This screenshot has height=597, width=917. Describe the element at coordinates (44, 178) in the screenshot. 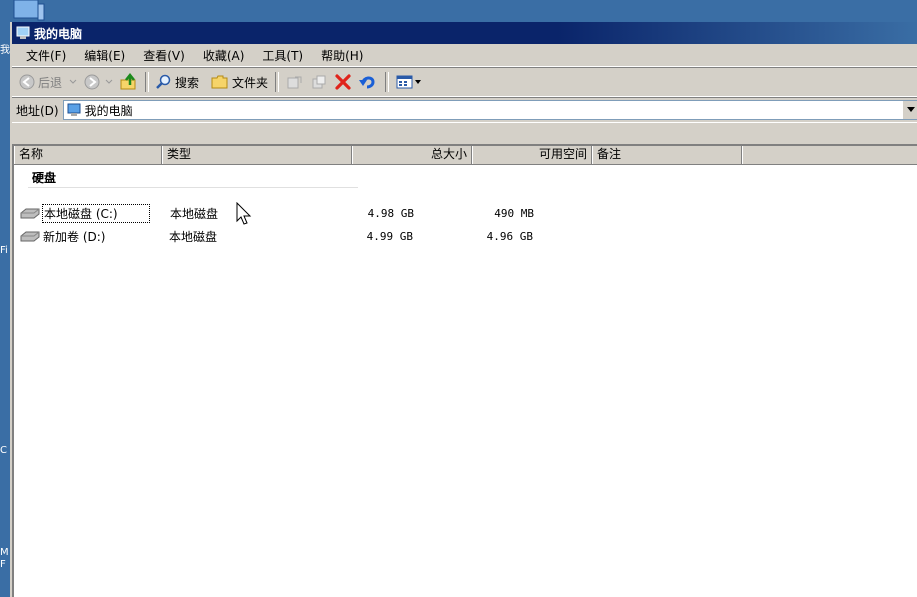

I see `group-header-hard-disks: 硬盘` at that location.